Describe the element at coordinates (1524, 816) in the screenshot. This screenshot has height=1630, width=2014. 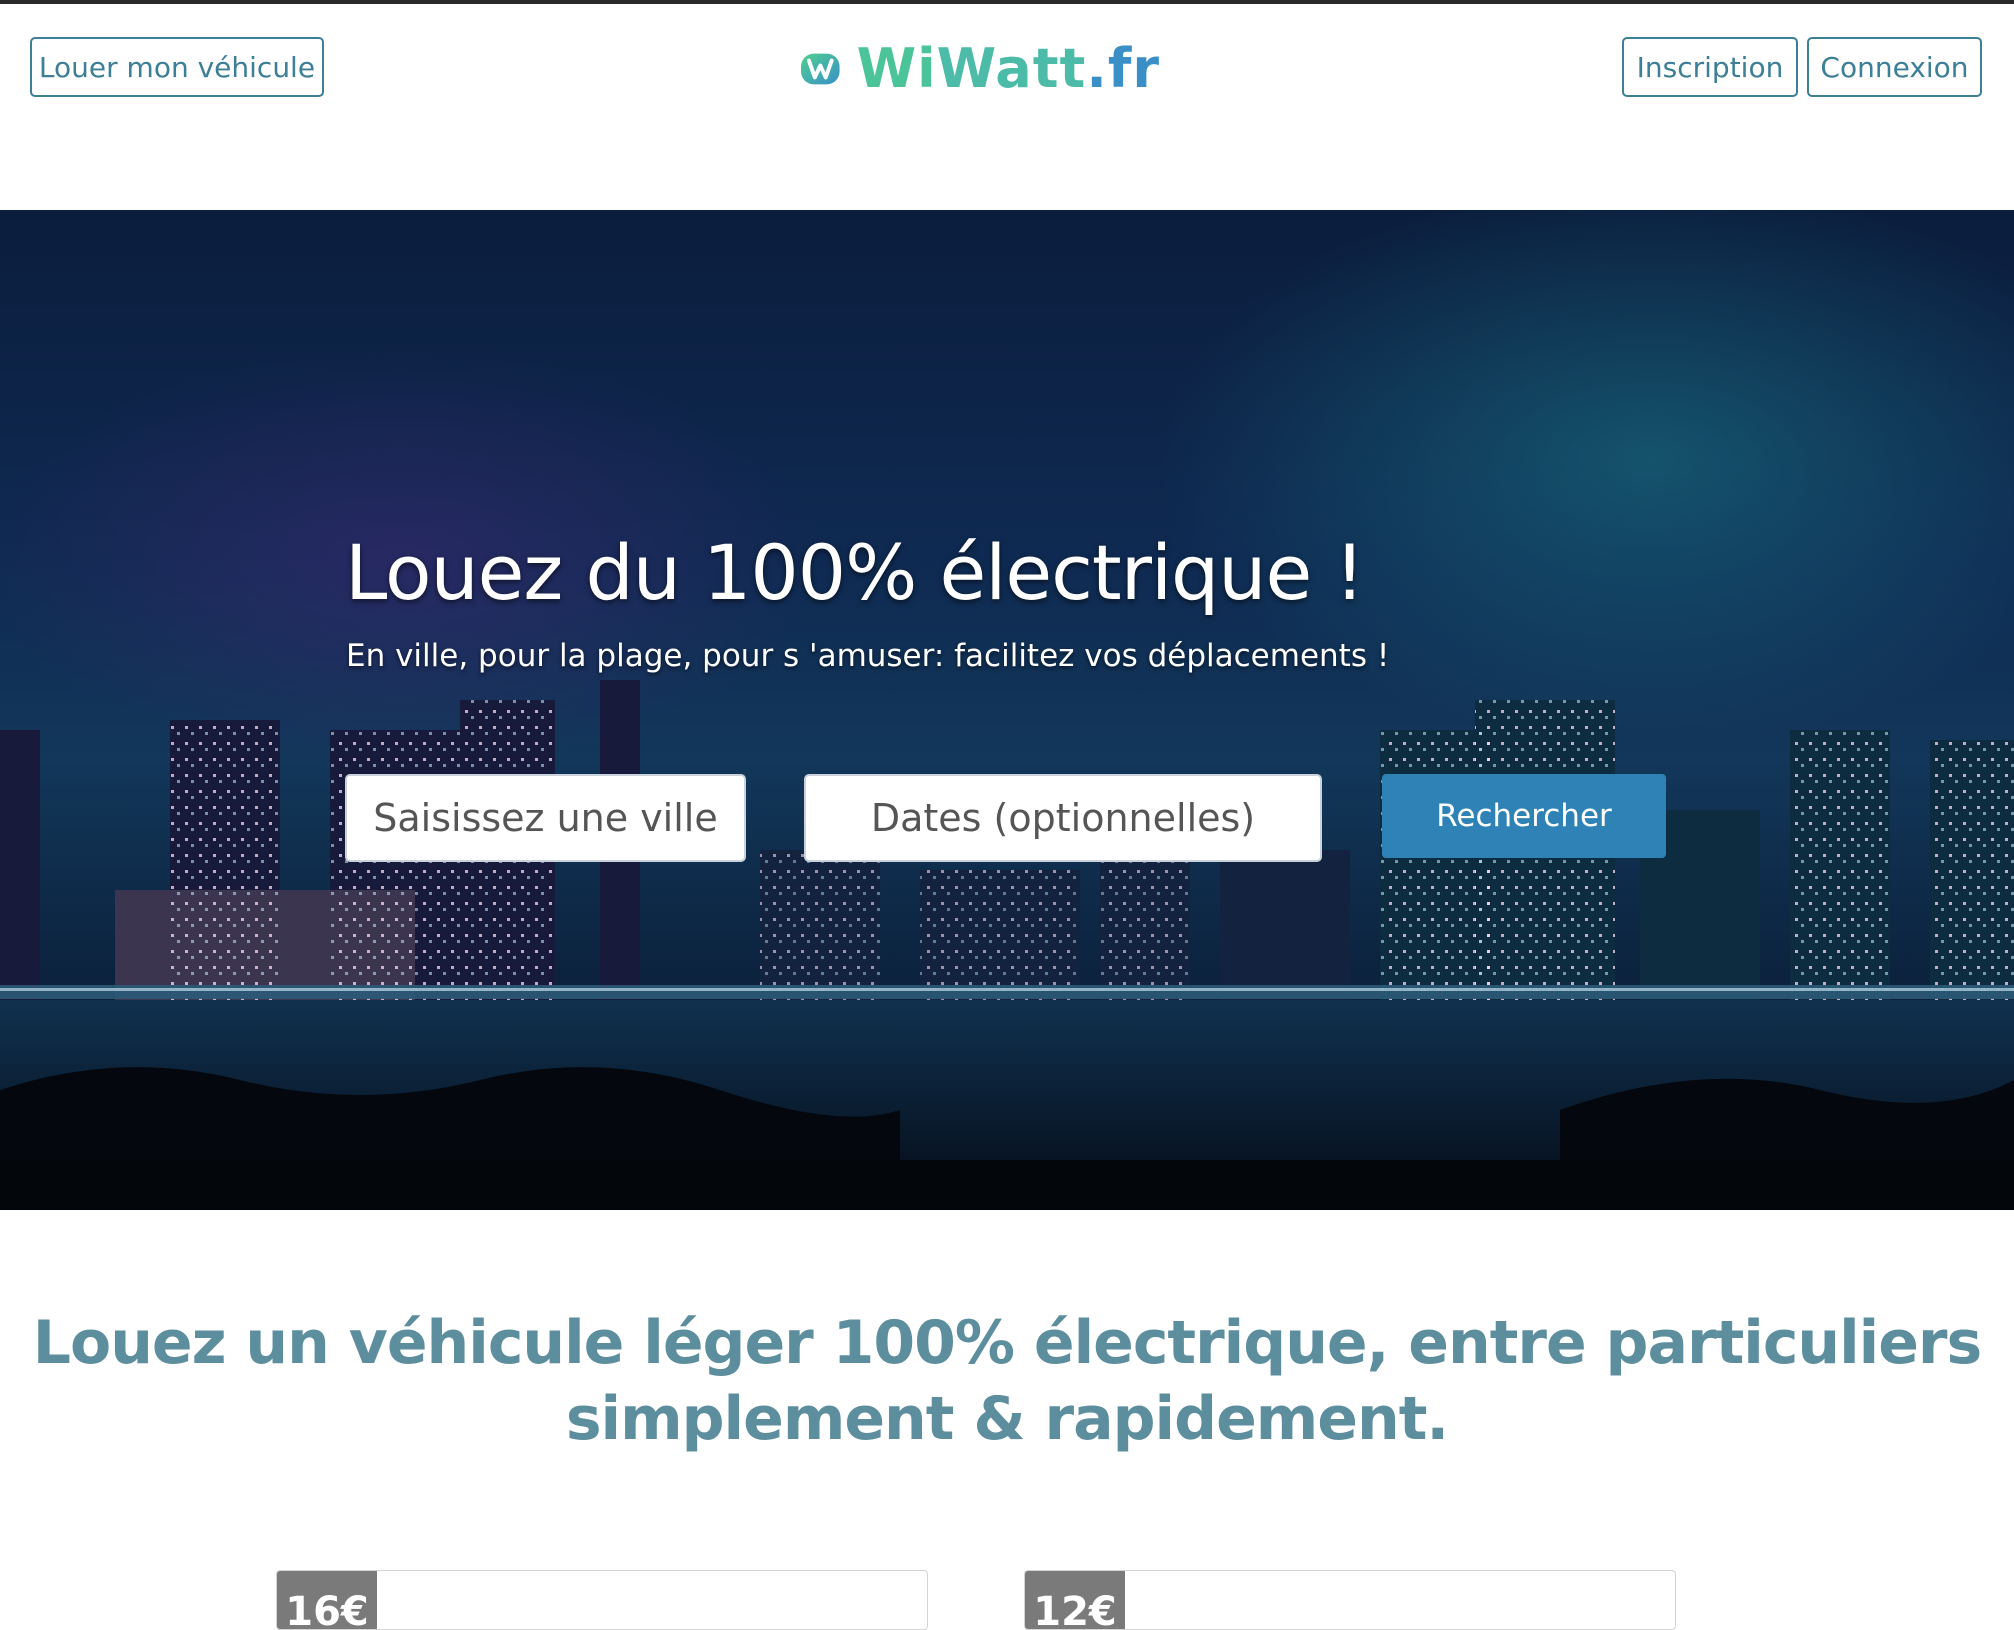
I see `search-button: Rechercher` at that location.